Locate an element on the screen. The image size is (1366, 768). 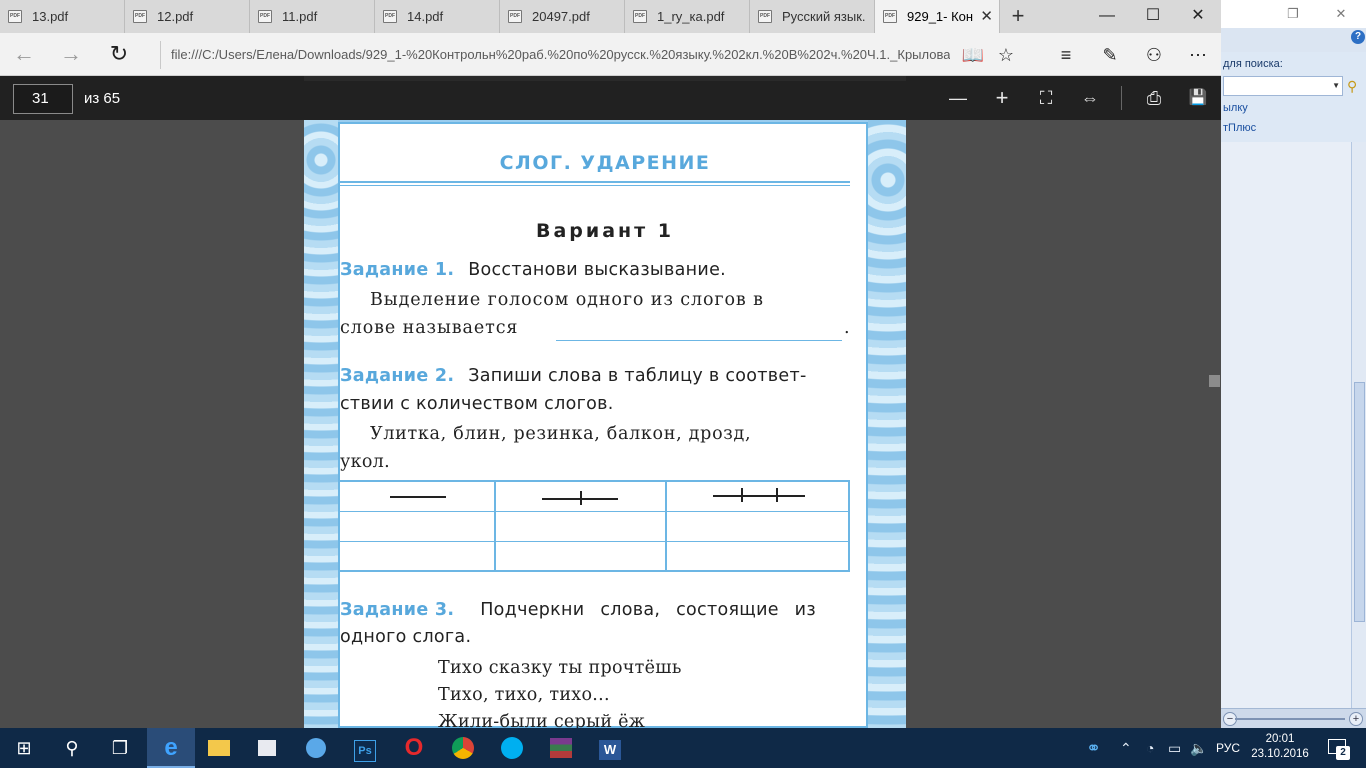
tab-label: 11.pdf is located at coordinates (300, 16).